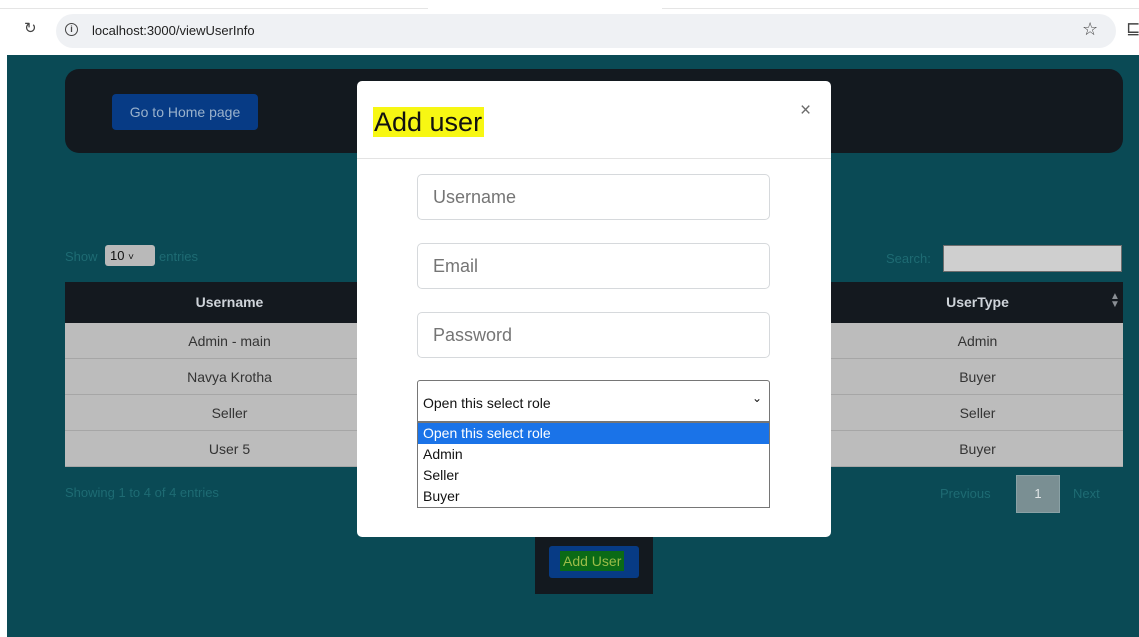 The height and width of the screenshot is (637, 1139). What do you see at coordinates (81, 256) in the screenshot?
I see `show-label: Show` at bounding box center [81, 256].